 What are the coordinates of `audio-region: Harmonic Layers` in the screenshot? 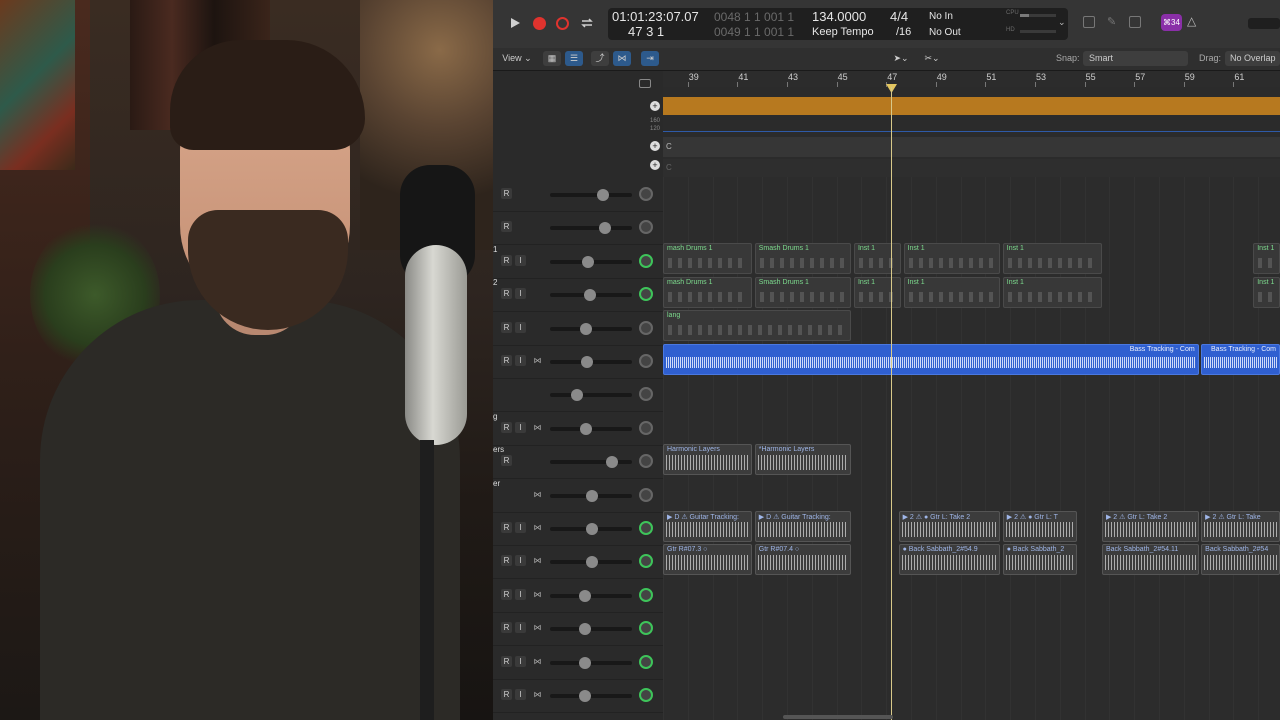 It's located at (708, 459).